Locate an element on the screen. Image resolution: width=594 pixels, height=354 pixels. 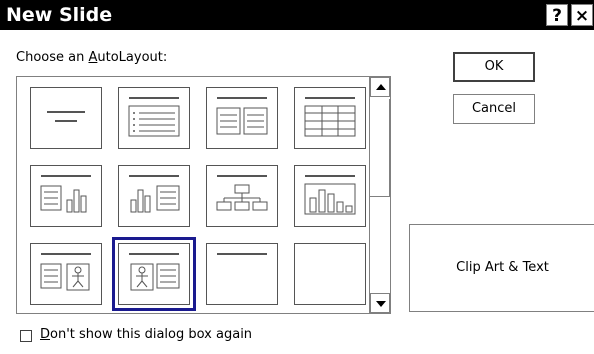
scroll-thumb is located at coordinates (380, 148).